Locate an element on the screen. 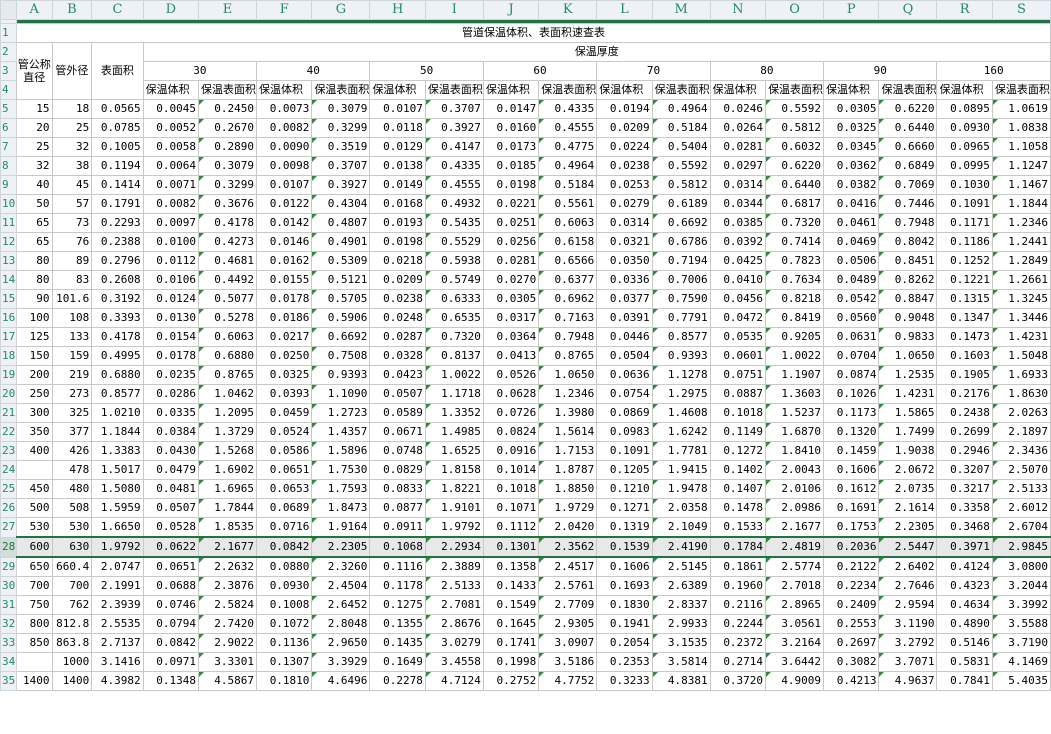 This screenshot has height=734, width=1051. column-header-j: J is located at coordinates (511, 10).